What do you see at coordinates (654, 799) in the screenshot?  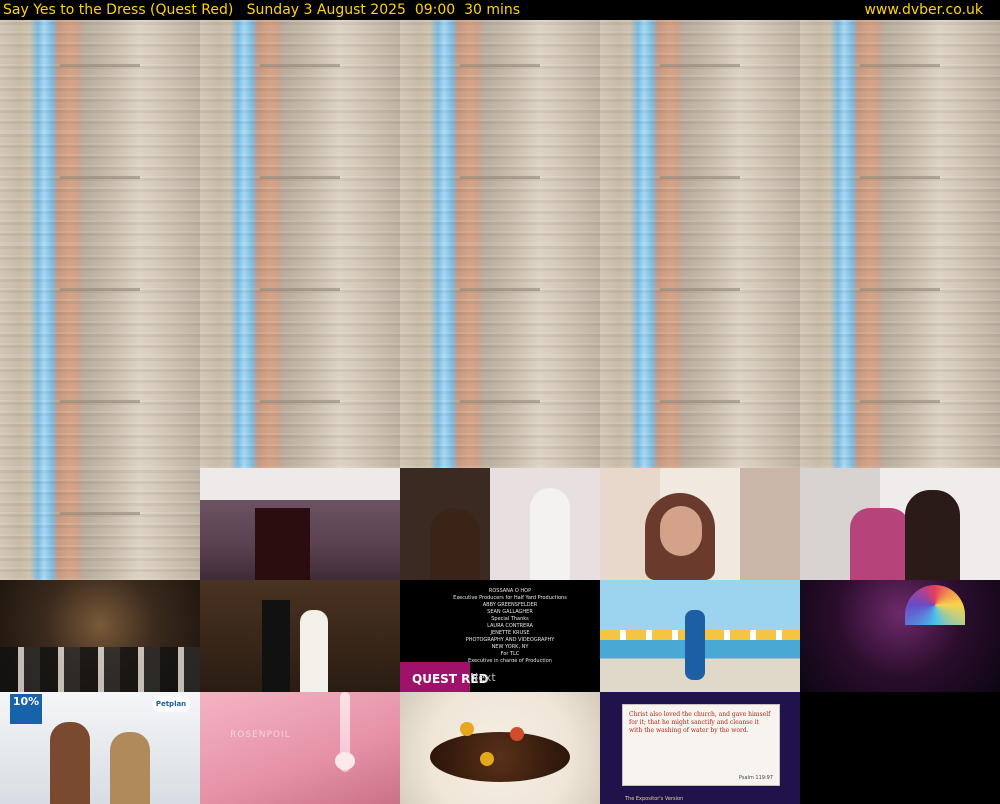 I see `scripture-brand: The Expositor's Version` at bounding box center [654, 799].